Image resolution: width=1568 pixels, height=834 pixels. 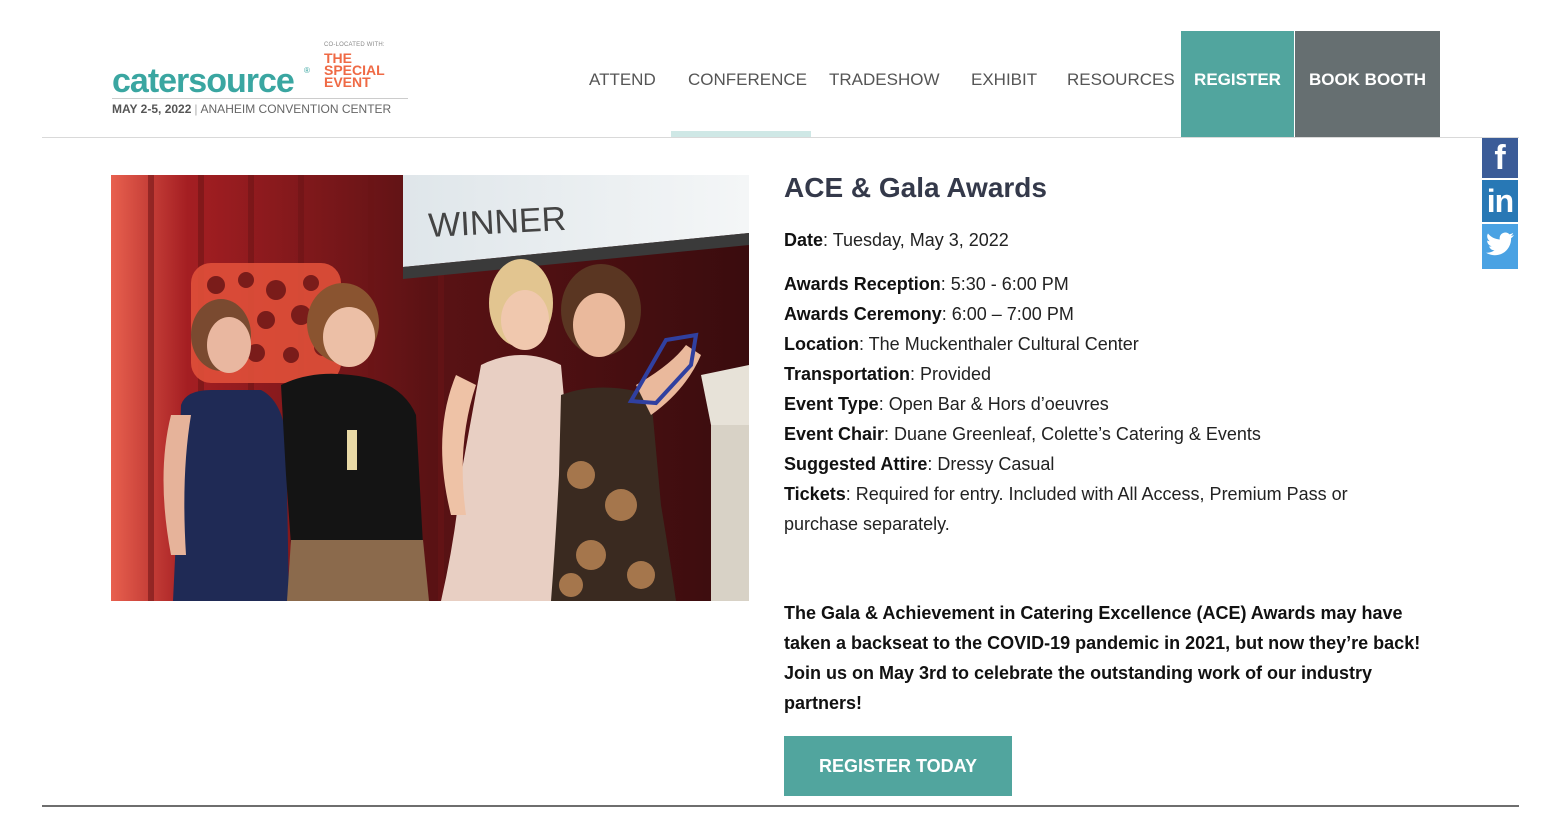 I want to click on header-divider, so click(x=780, y=137).